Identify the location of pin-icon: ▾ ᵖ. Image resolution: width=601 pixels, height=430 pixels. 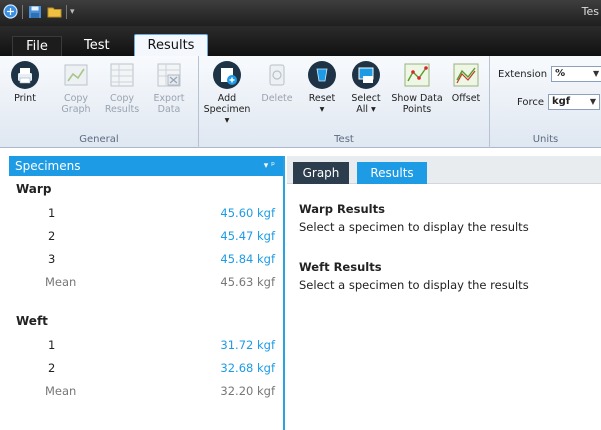
(269, 166).